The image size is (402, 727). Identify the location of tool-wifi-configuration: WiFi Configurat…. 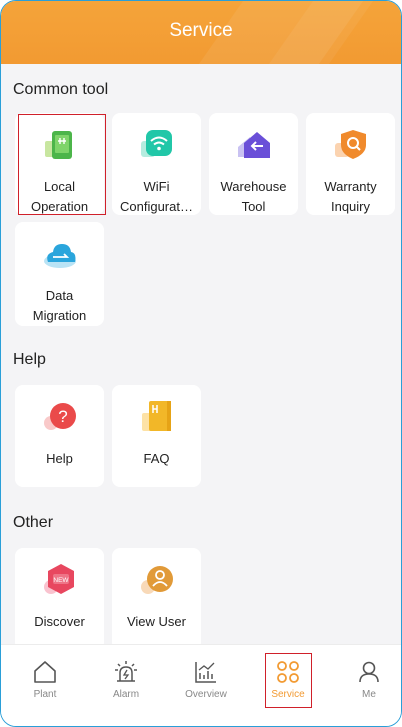
(156, 164).